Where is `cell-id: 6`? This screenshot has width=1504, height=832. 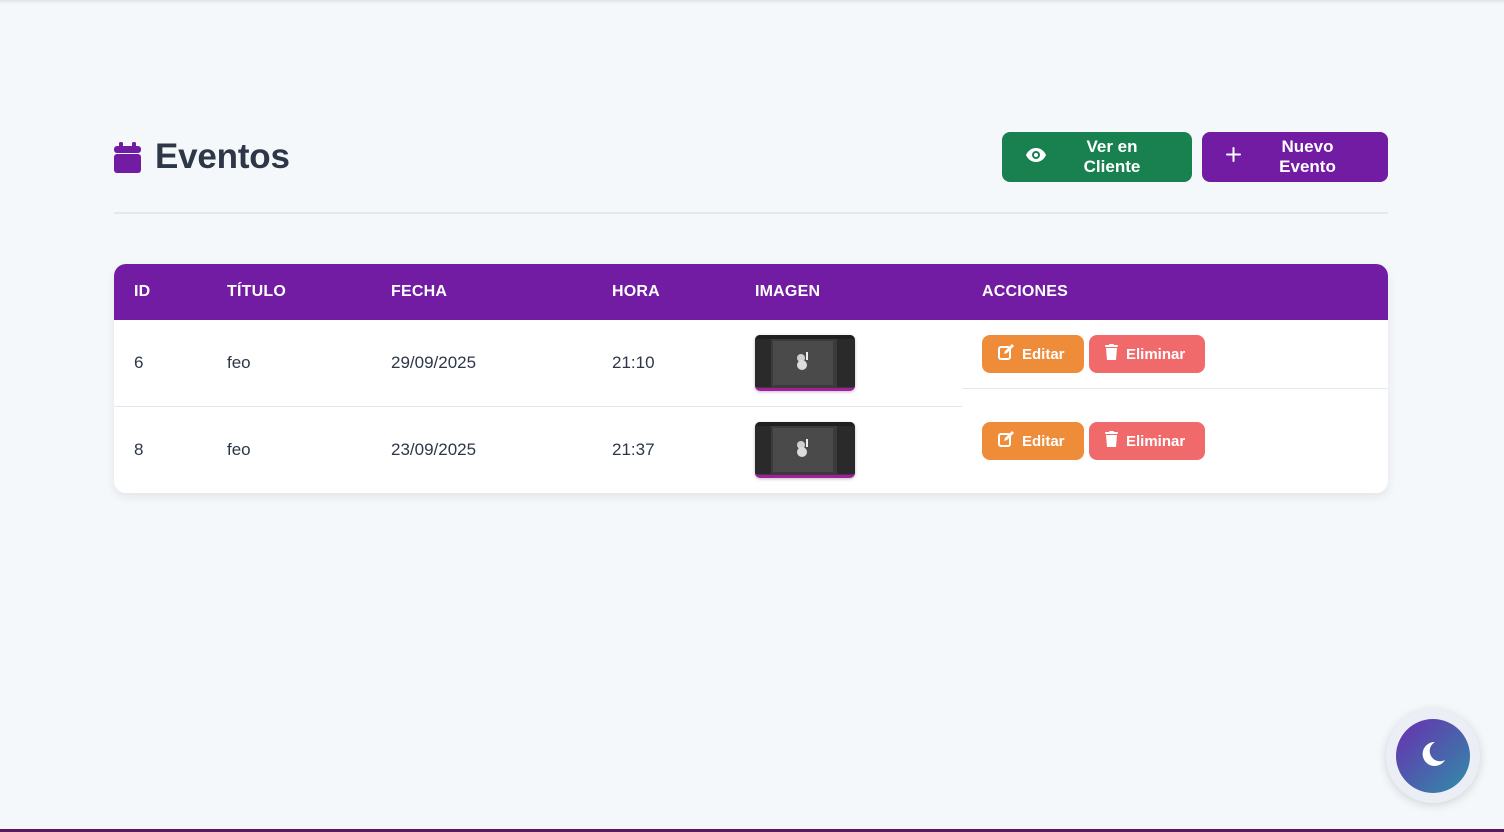
cell-id: 6 is located at coordinates (139, 362).